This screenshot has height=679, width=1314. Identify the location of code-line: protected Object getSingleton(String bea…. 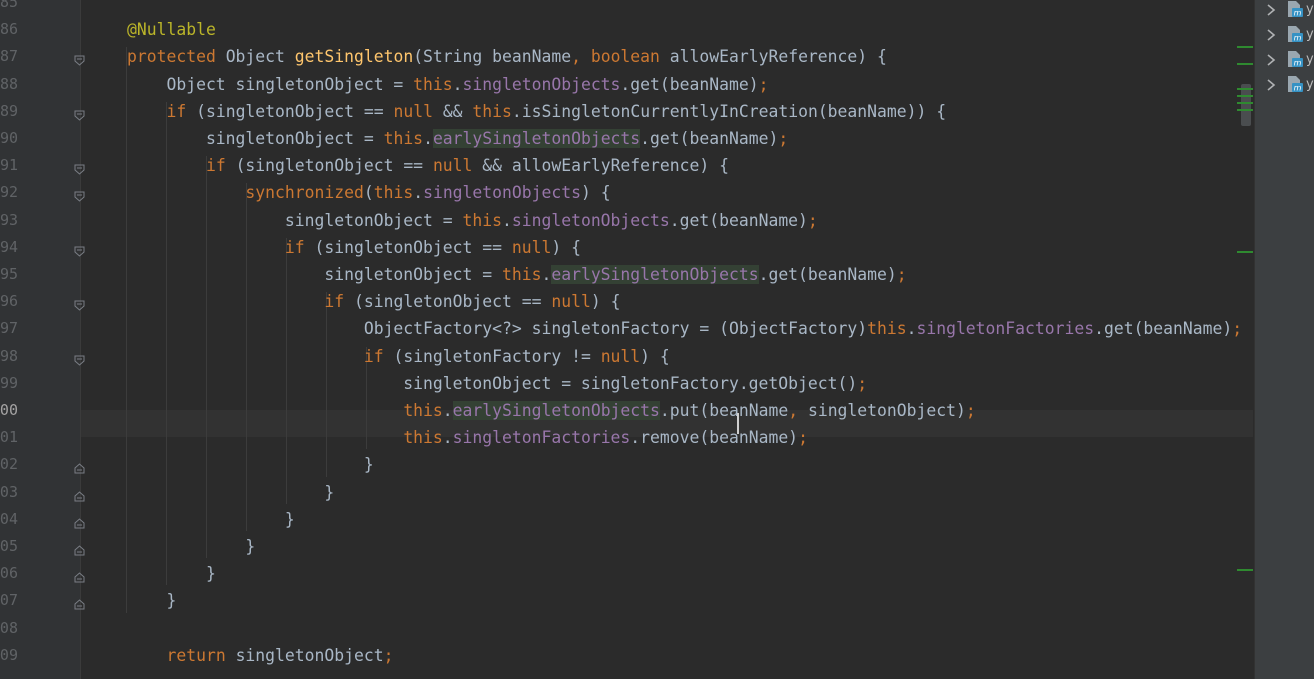
(507, 56).